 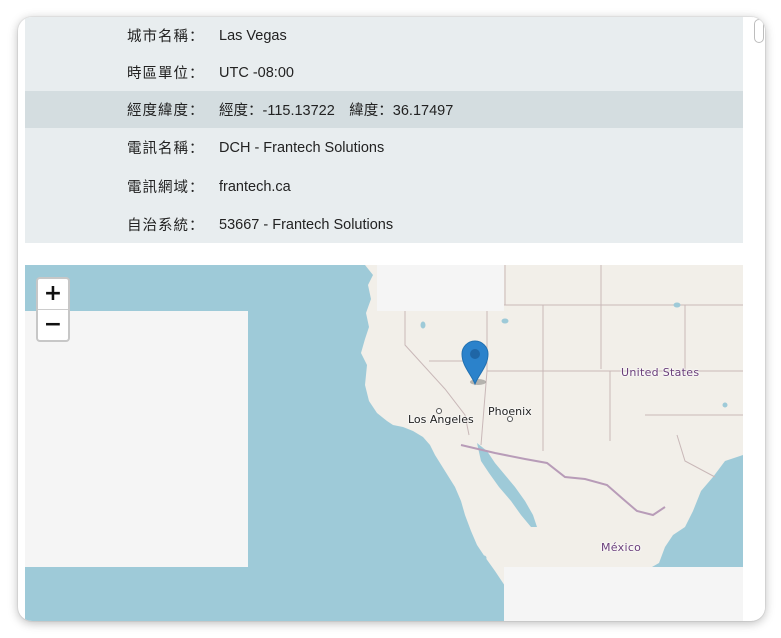 I want to click on vertical-scrollbar, so click(x=759, y=319).